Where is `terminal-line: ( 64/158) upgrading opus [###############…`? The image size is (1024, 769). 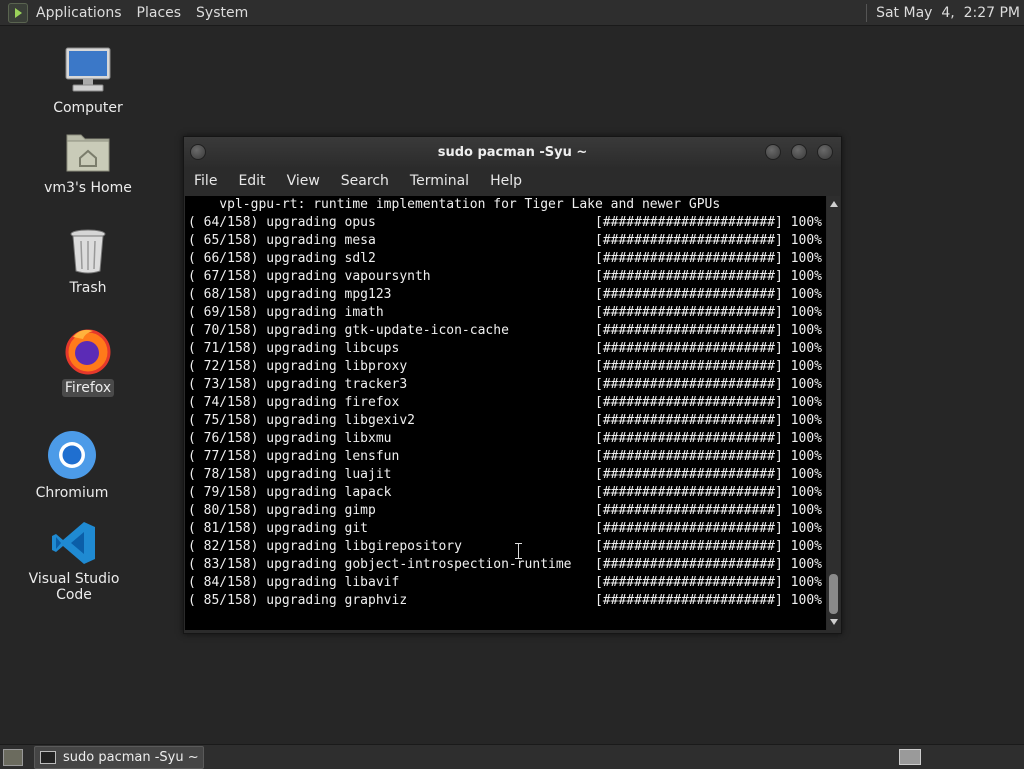 terminal-line: ( 64/158) upgrading opus [###############… is located at coordinates (505, 223).